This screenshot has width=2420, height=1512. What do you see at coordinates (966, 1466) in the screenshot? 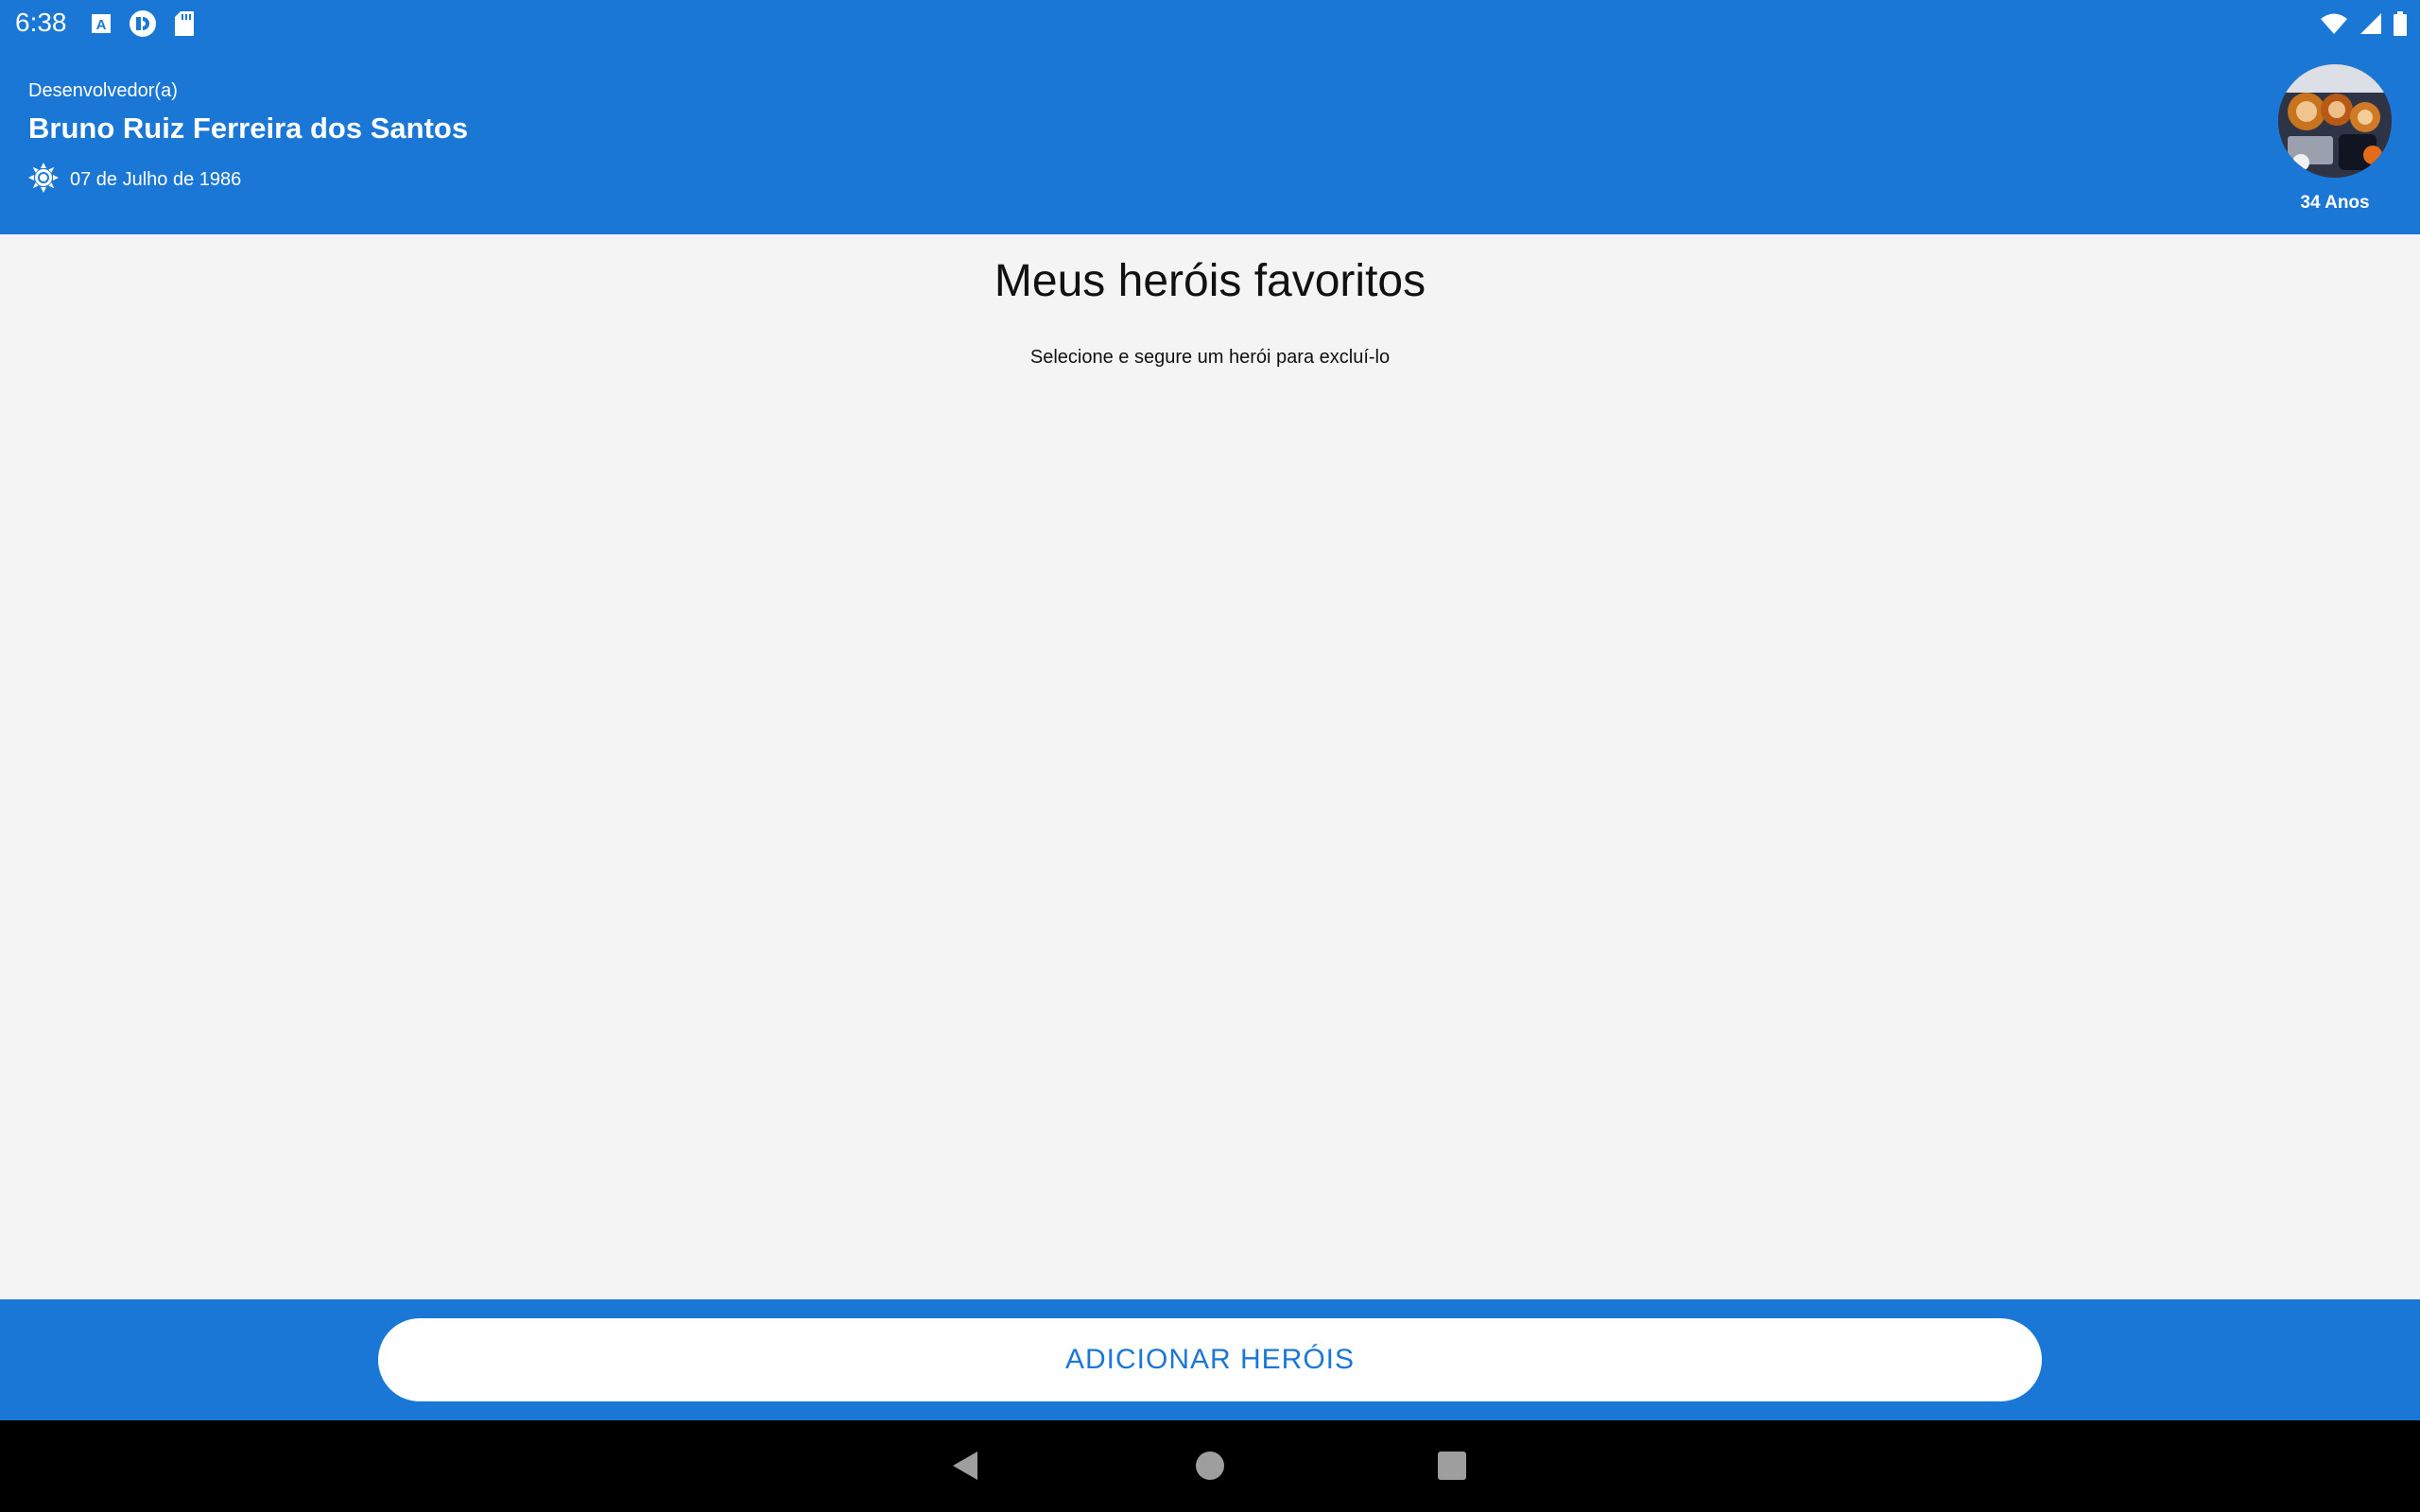
I see `back-icon` at bounding box center [966, 1466].